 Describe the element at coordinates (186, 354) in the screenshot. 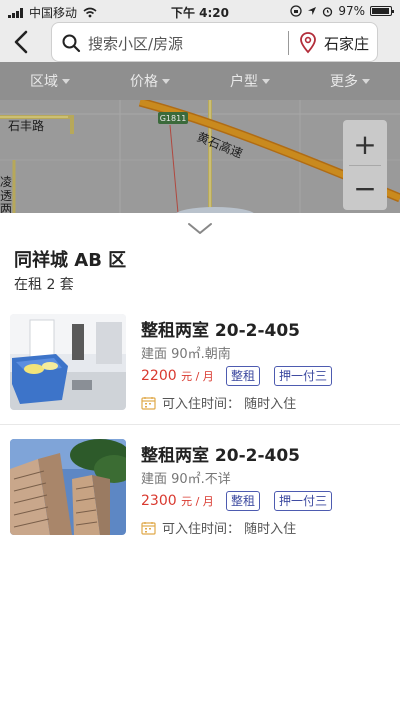

I see `listing-info: 建面 90㎡.朝南` at that location.